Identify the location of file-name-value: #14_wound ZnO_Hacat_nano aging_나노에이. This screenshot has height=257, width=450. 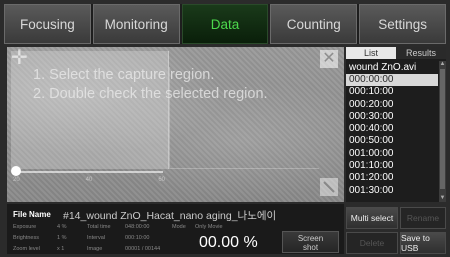
(170, 216).